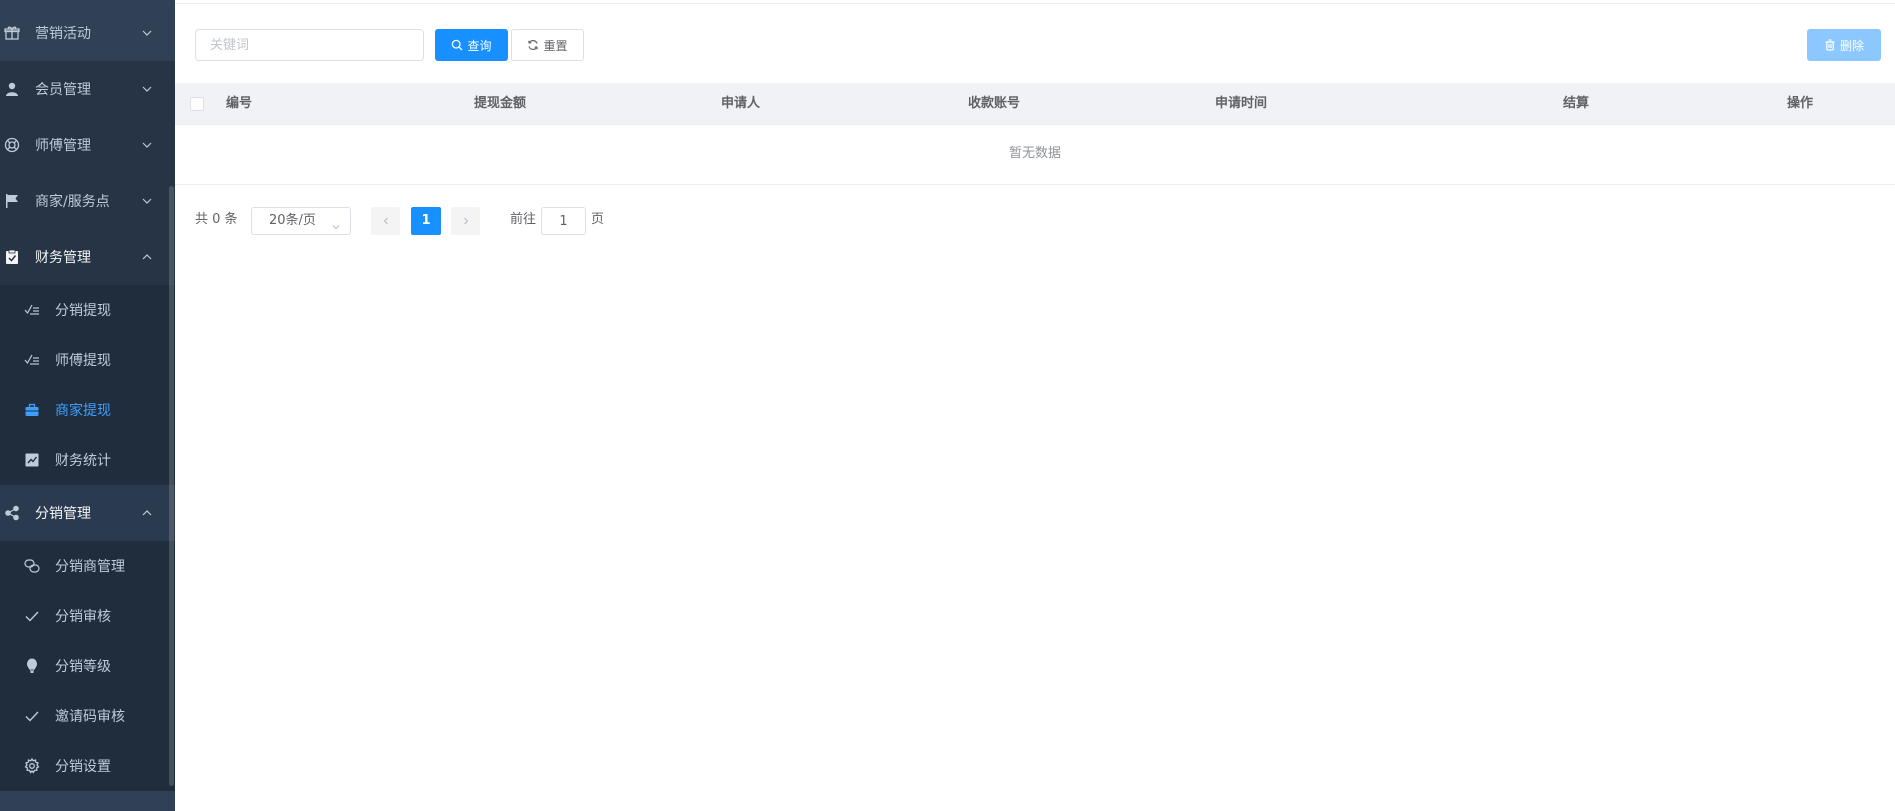 This screenshot has width=1895, height=811. I want to click on menu-marketing: 营销活动, so click(87, 33).